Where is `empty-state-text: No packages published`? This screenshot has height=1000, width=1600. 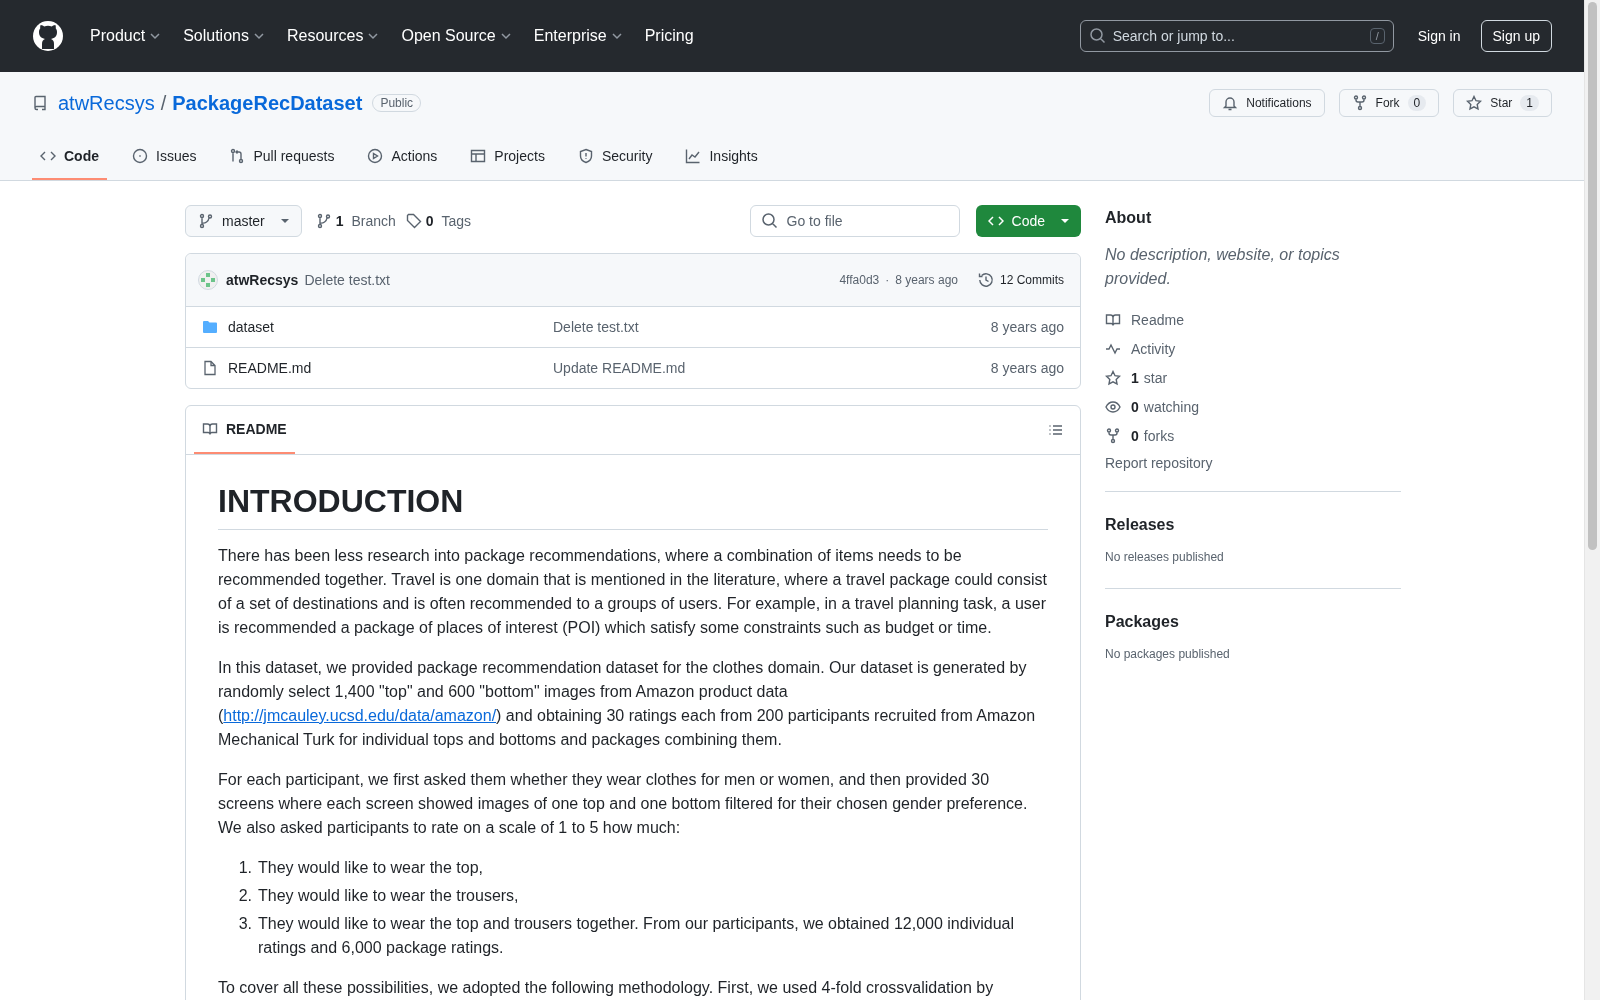 empty-state-text: No packages published is located at coordinates (1168, 654).